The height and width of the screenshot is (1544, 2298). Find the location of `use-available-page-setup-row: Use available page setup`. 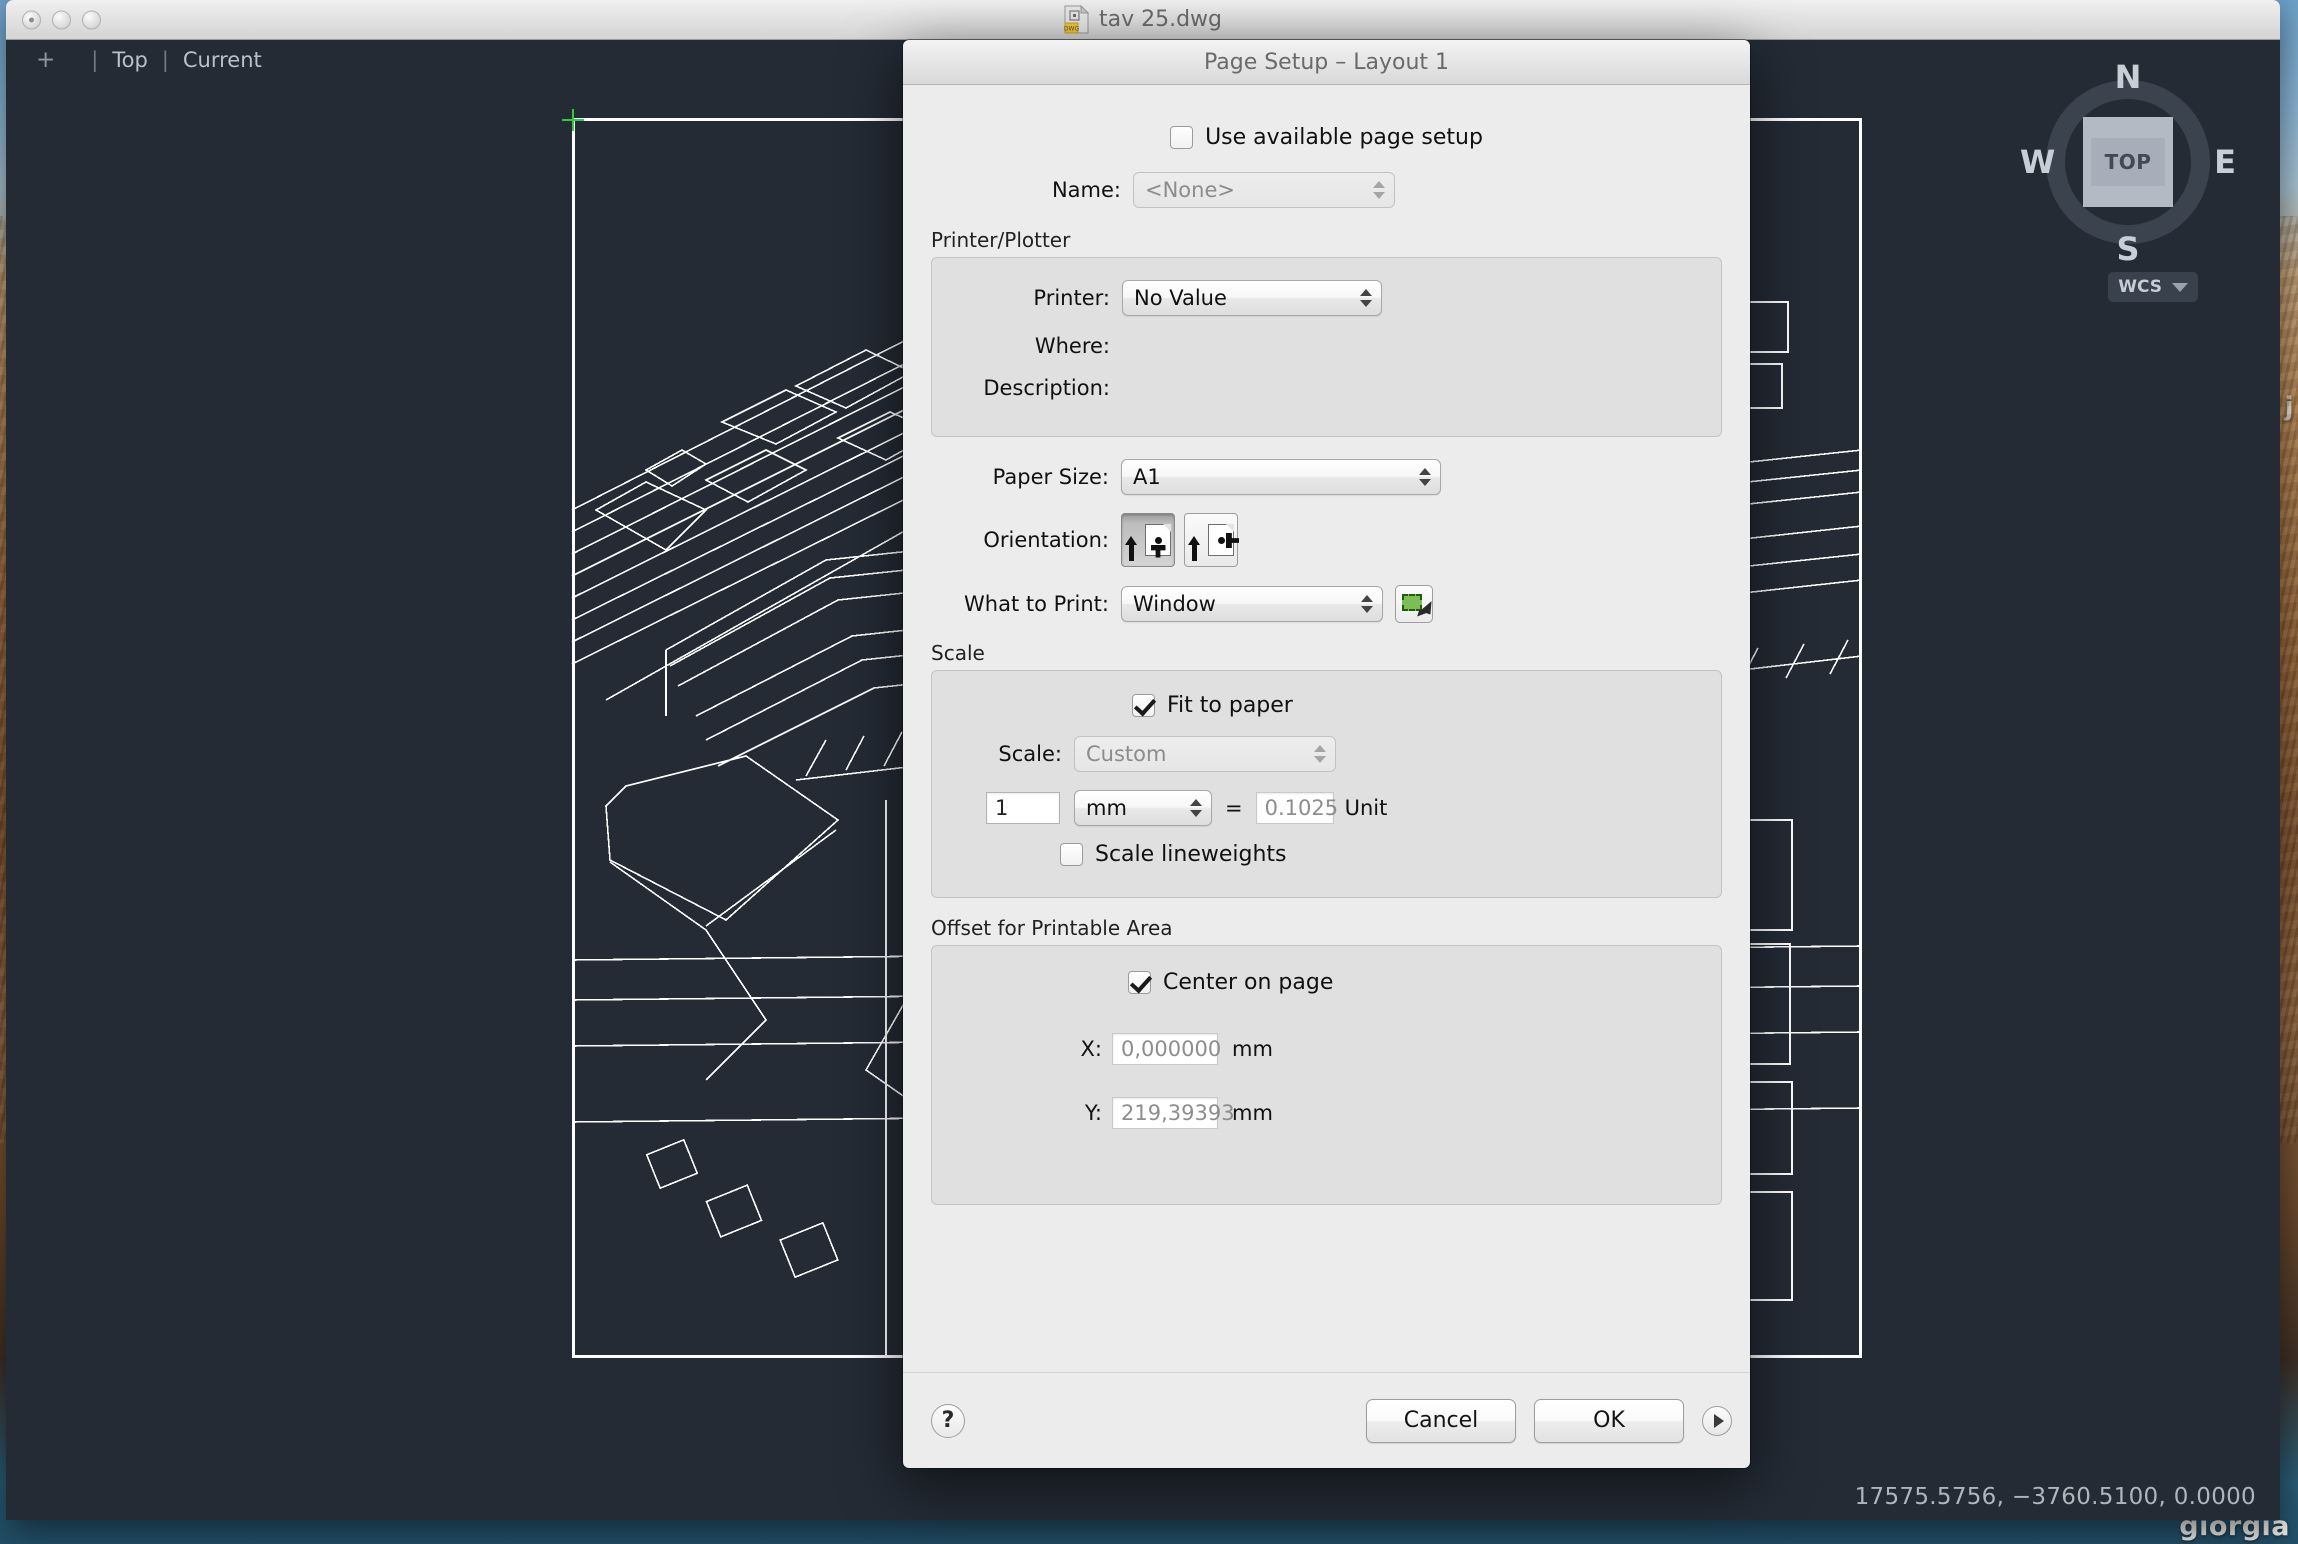

use-available-page-setup-row: Use available page setup is located at coordinates (1326, 137).